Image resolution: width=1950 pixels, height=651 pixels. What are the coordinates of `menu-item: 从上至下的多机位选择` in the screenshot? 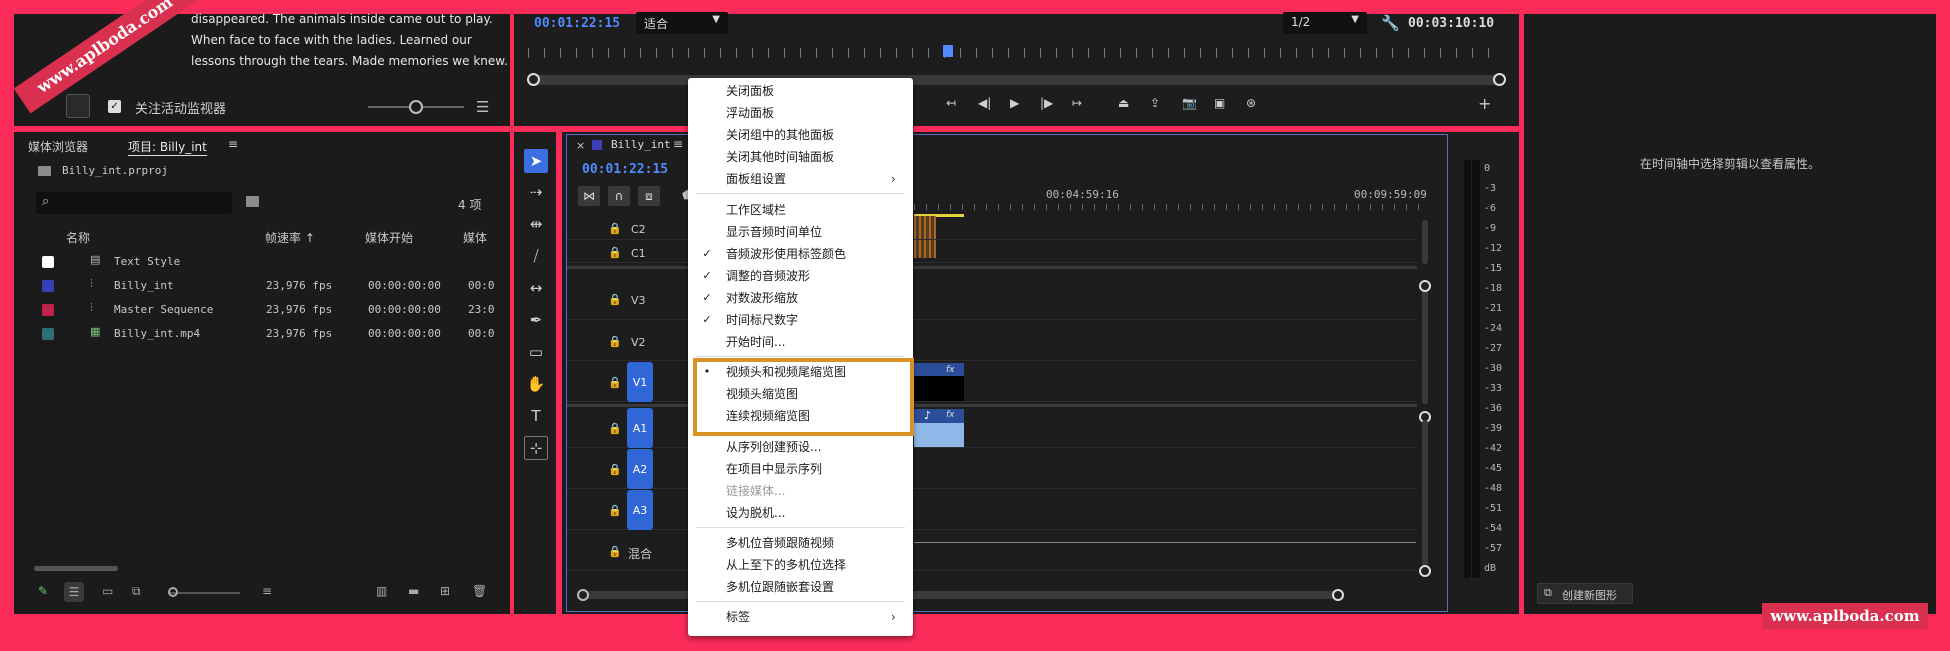 It's located at (786, 565).